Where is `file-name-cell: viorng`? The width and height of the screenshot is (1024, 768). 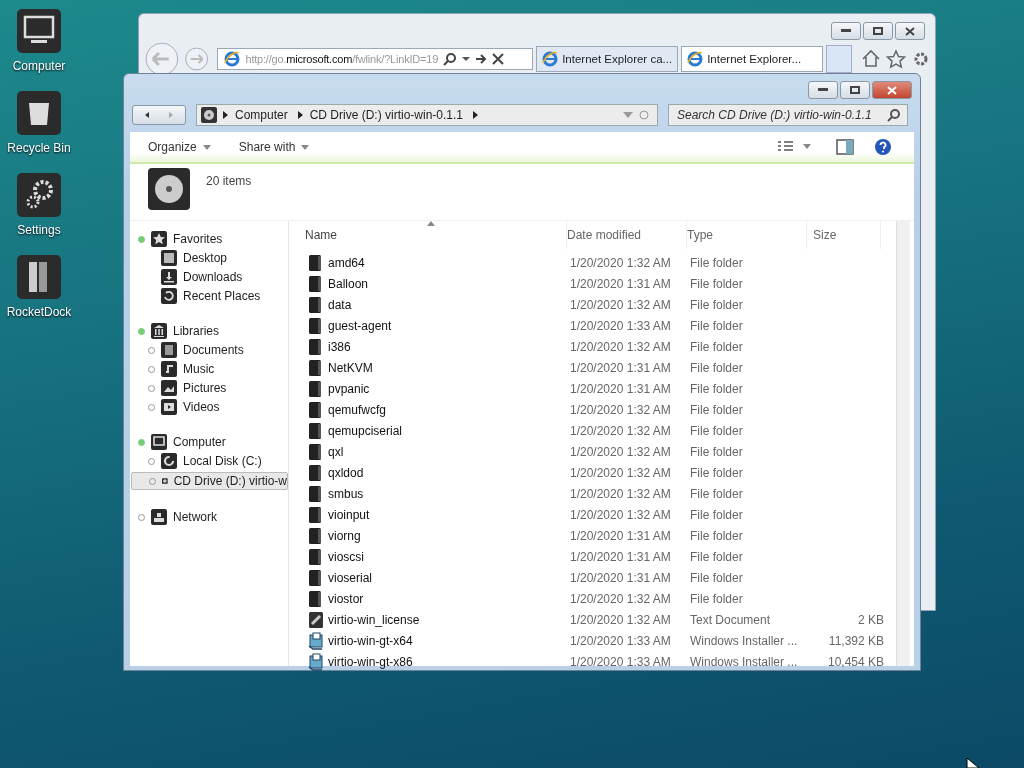 file-name-cell: viorng is located at coordinates (436, 535).